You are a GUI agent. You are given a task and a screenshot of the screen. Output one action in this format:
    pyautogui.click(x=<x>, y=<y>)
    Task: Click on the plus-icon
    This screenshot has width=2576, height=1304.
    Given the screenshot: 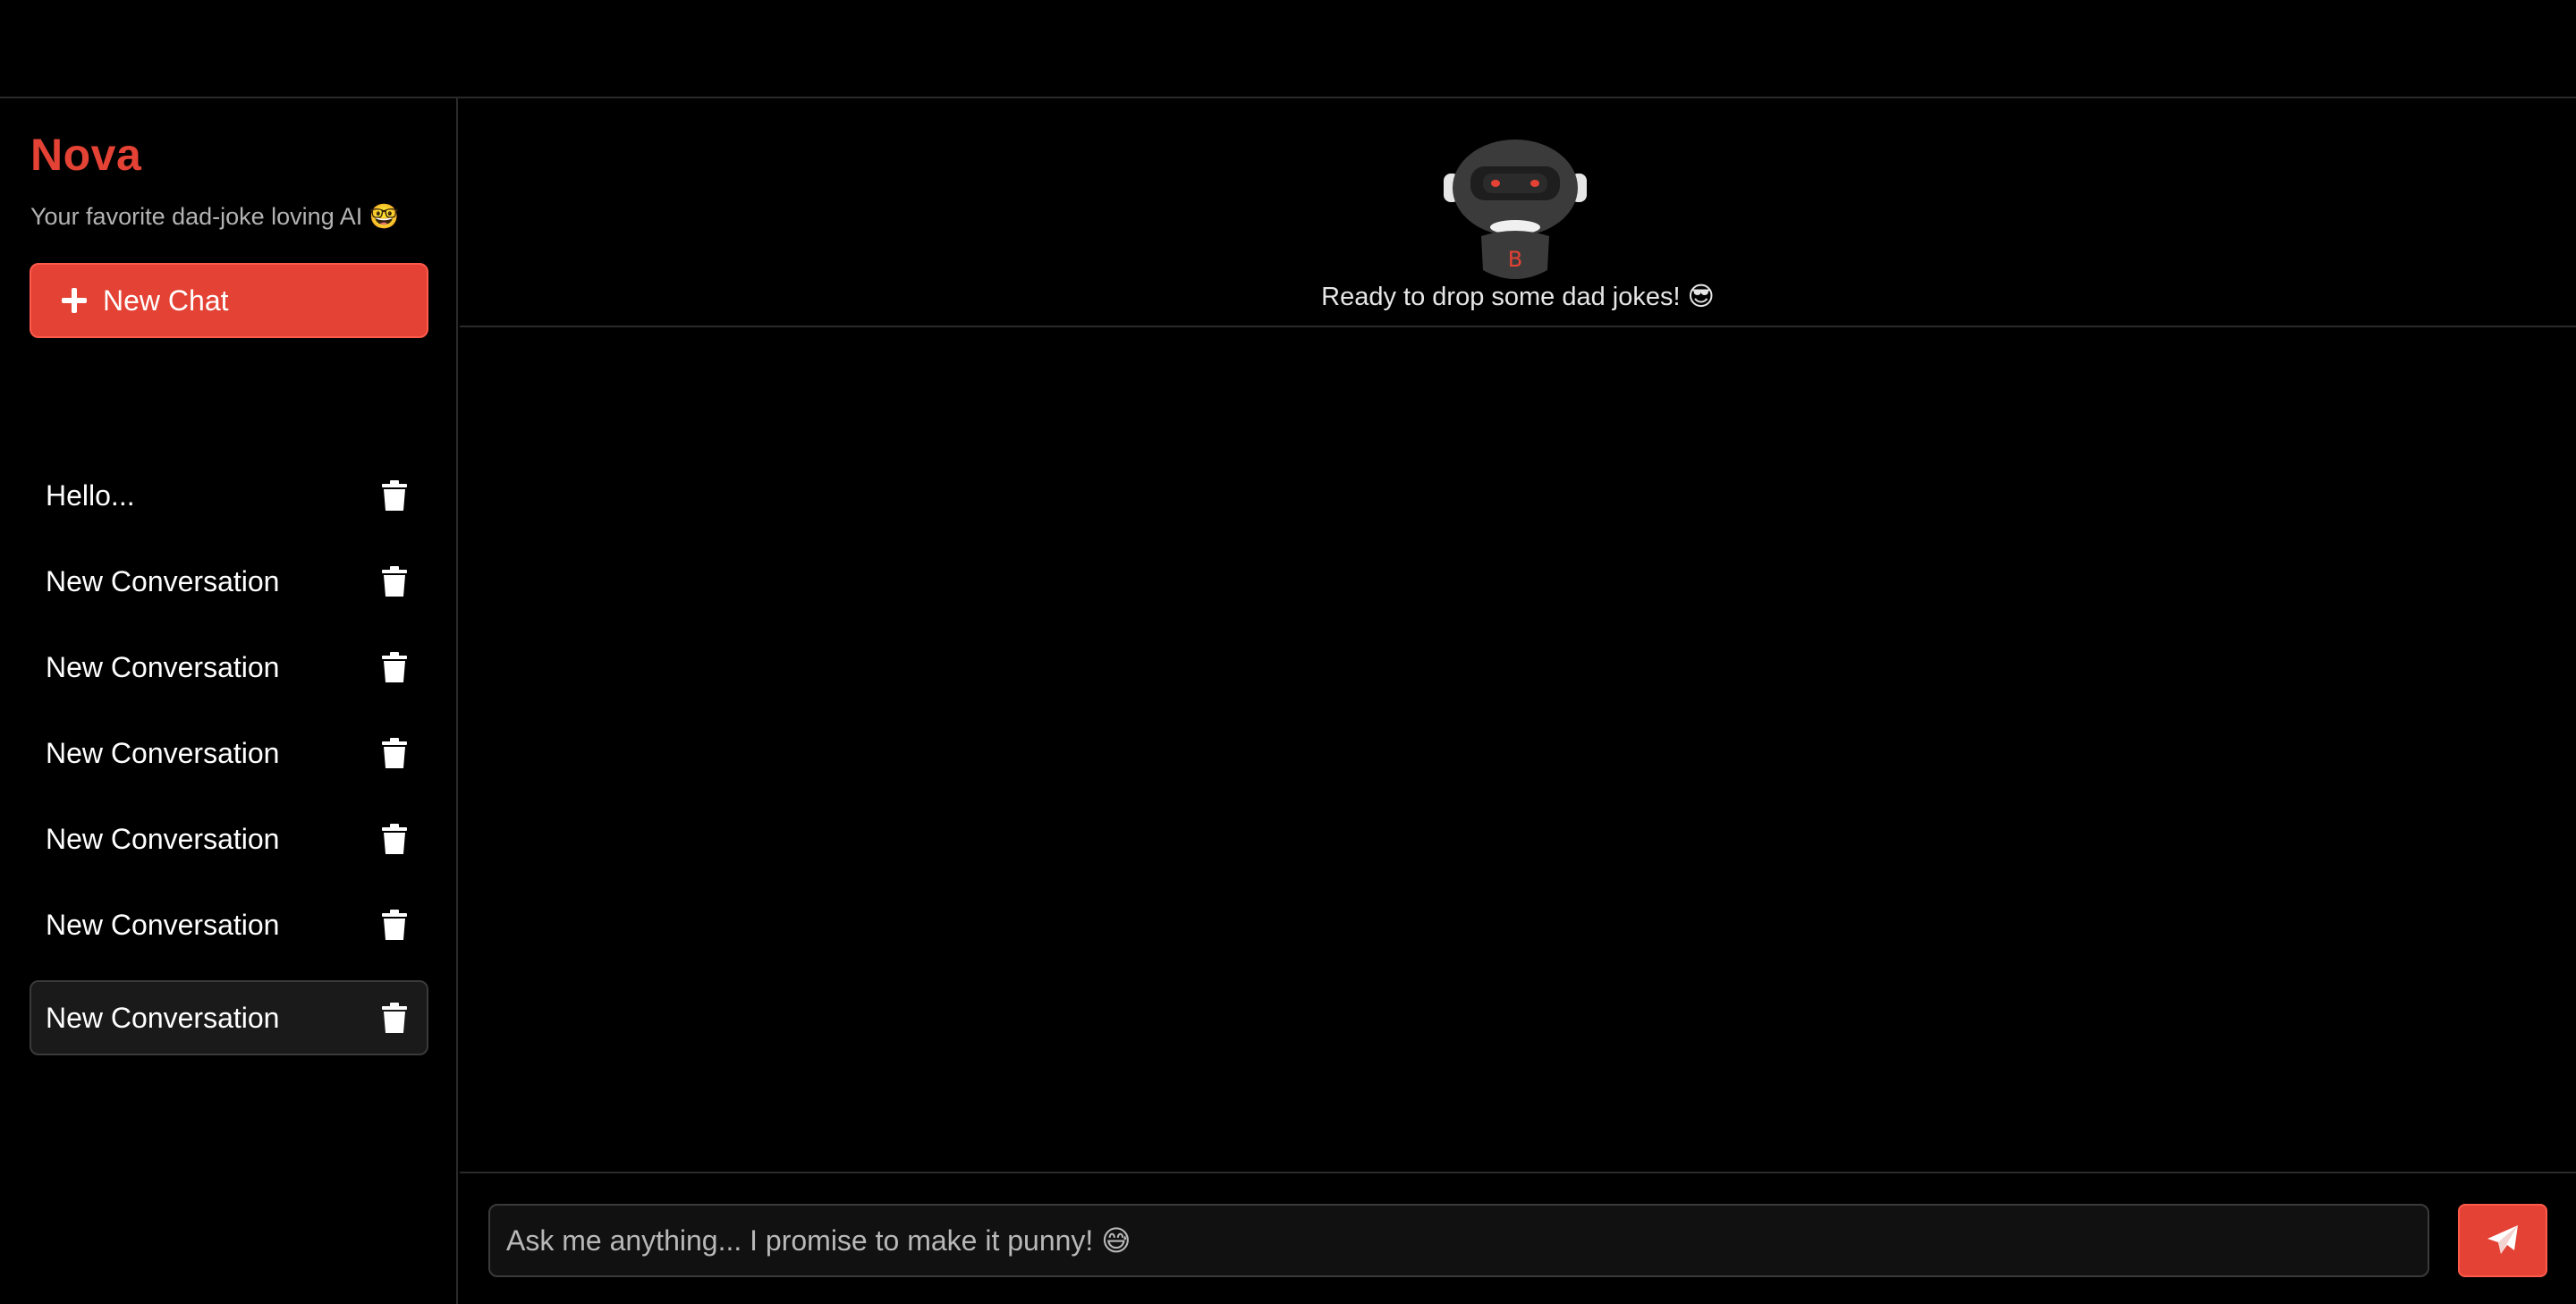 What is the action you would take?
    pyautogui.click(x=74, y=301)
    